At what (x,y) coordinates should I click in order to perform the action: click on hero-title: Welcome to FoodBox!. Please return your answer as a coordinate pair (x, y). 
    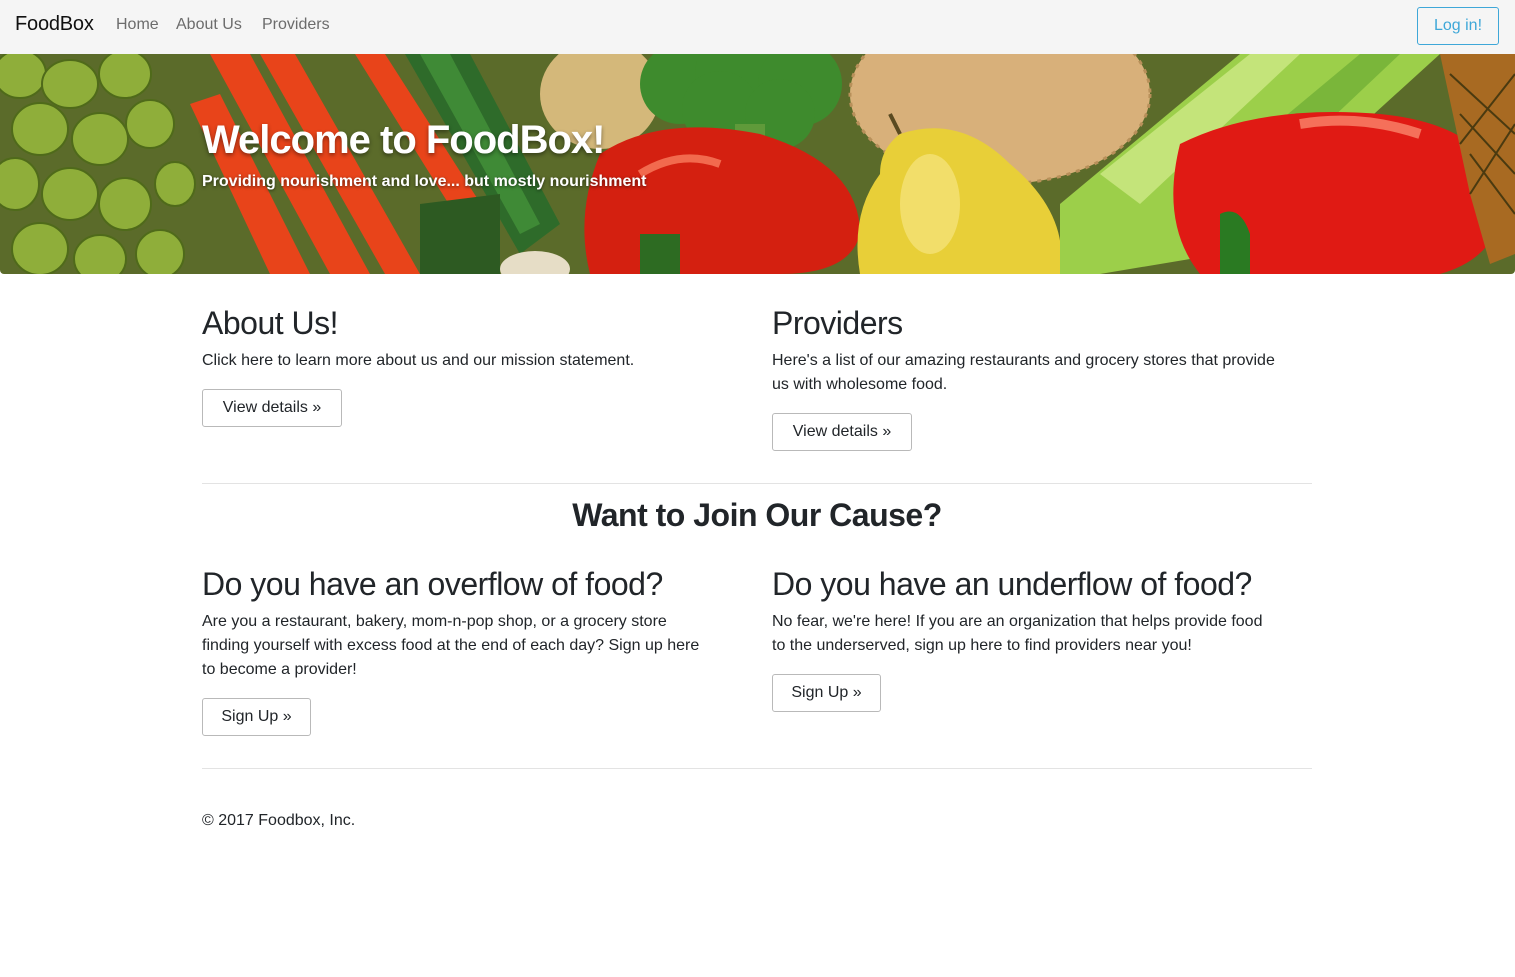
    Looking at the image, I should click on (403, 140).